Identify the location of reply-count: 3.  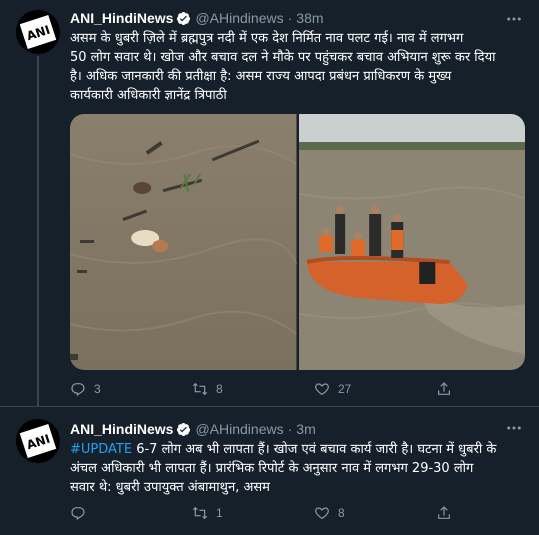
(97, 389).